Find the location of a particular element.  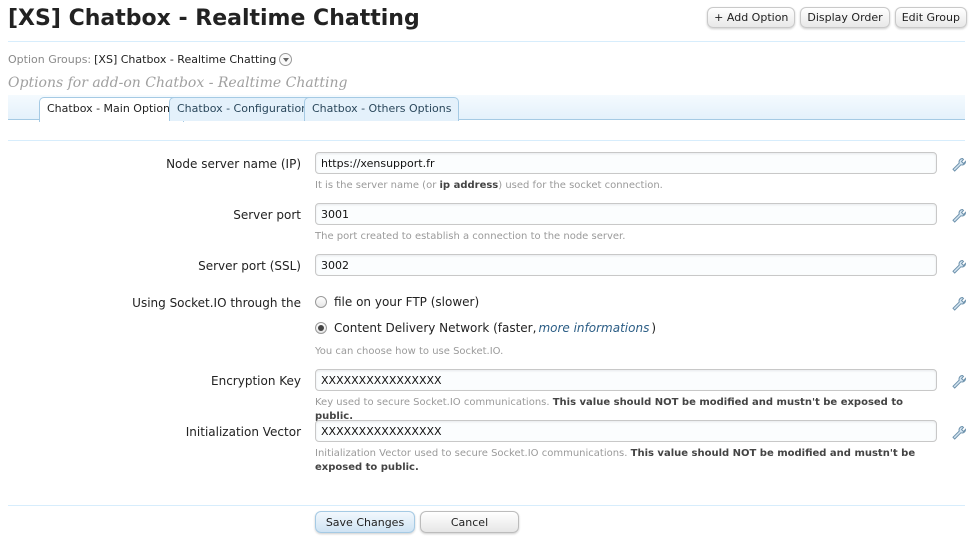

node-server-explain-bold: ip address is located at coordinates (469, 185).